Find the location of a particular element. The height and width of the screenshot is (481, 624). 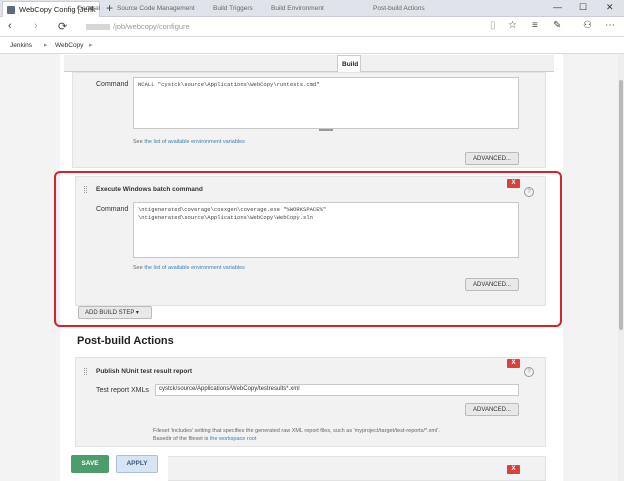

workspace-root-link: the workspace root is located at coordinates (233, 439).